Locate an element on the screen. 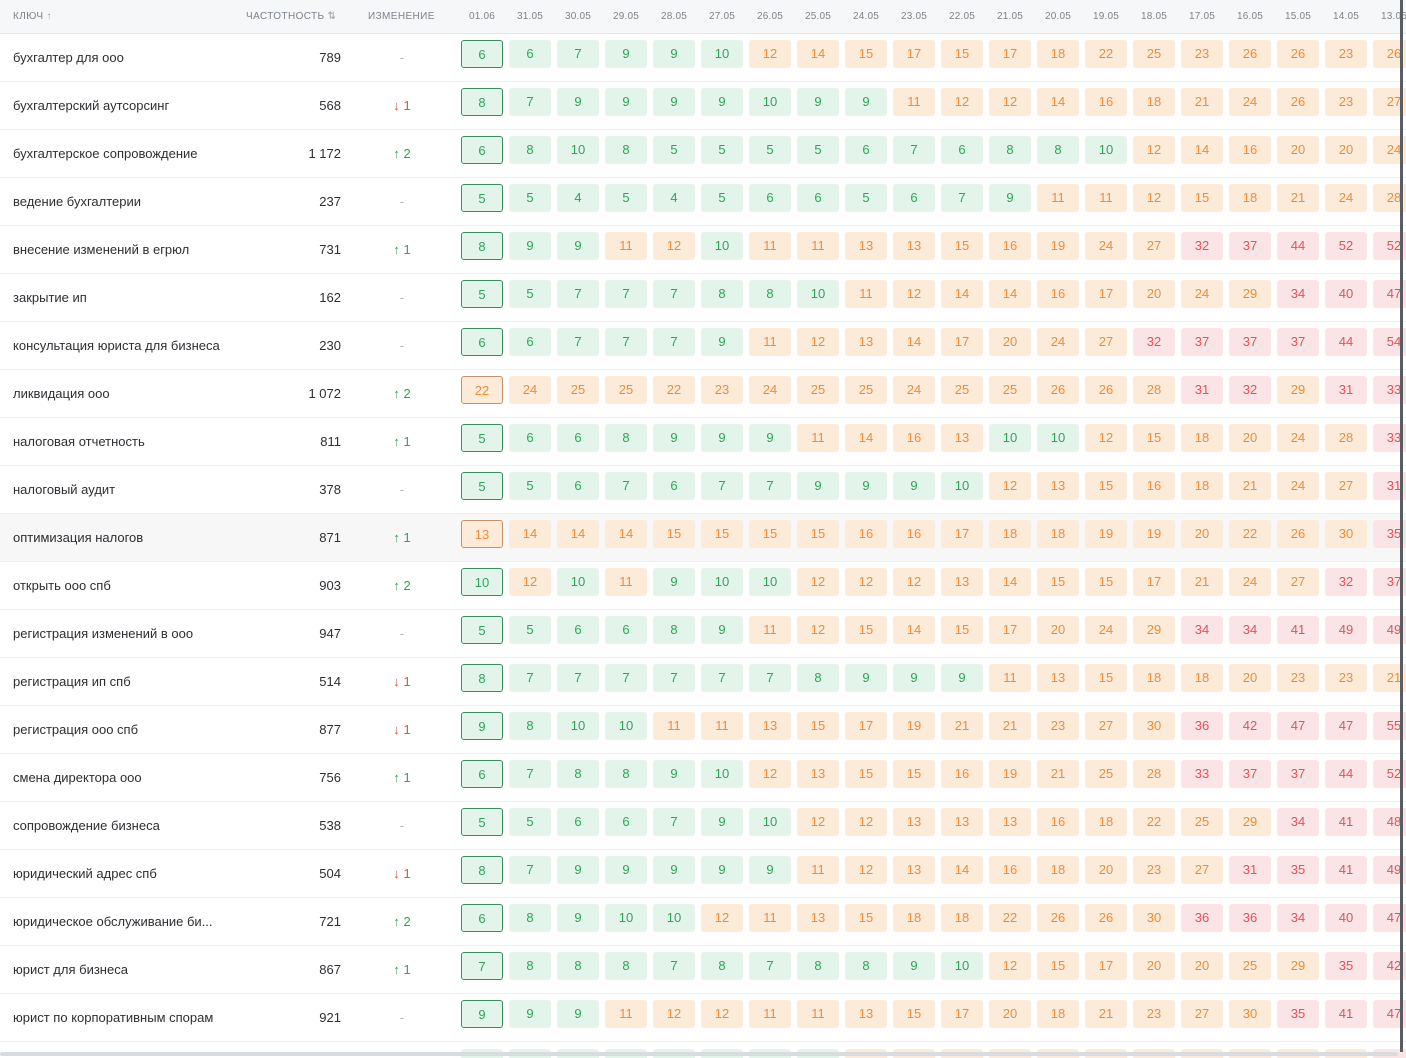 This screenshot has width=1406, height=1058. date-column-header: 25.05 is located at coordinates (818, 17).